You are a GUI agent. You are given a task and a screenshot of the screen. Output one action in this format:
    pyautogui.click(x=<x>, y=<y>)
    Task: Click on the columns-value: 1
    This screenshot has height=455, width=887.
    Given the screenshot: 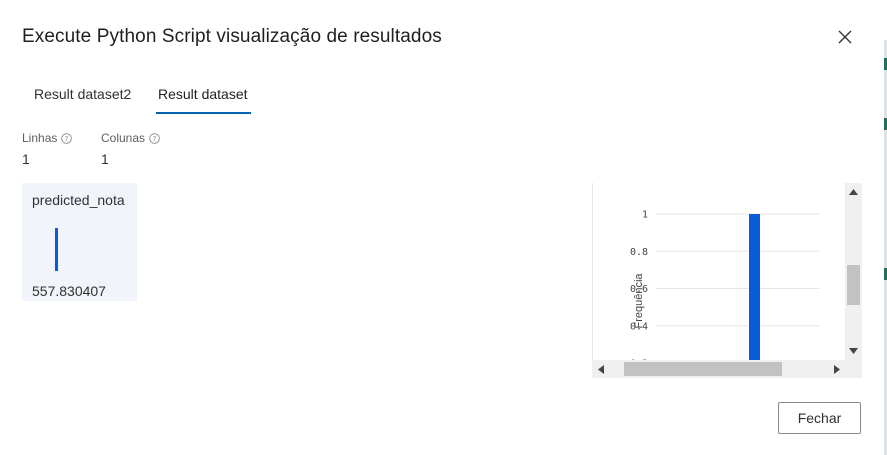 What is the action you would take?
    pyautogui.click(x=105, y=159)
    